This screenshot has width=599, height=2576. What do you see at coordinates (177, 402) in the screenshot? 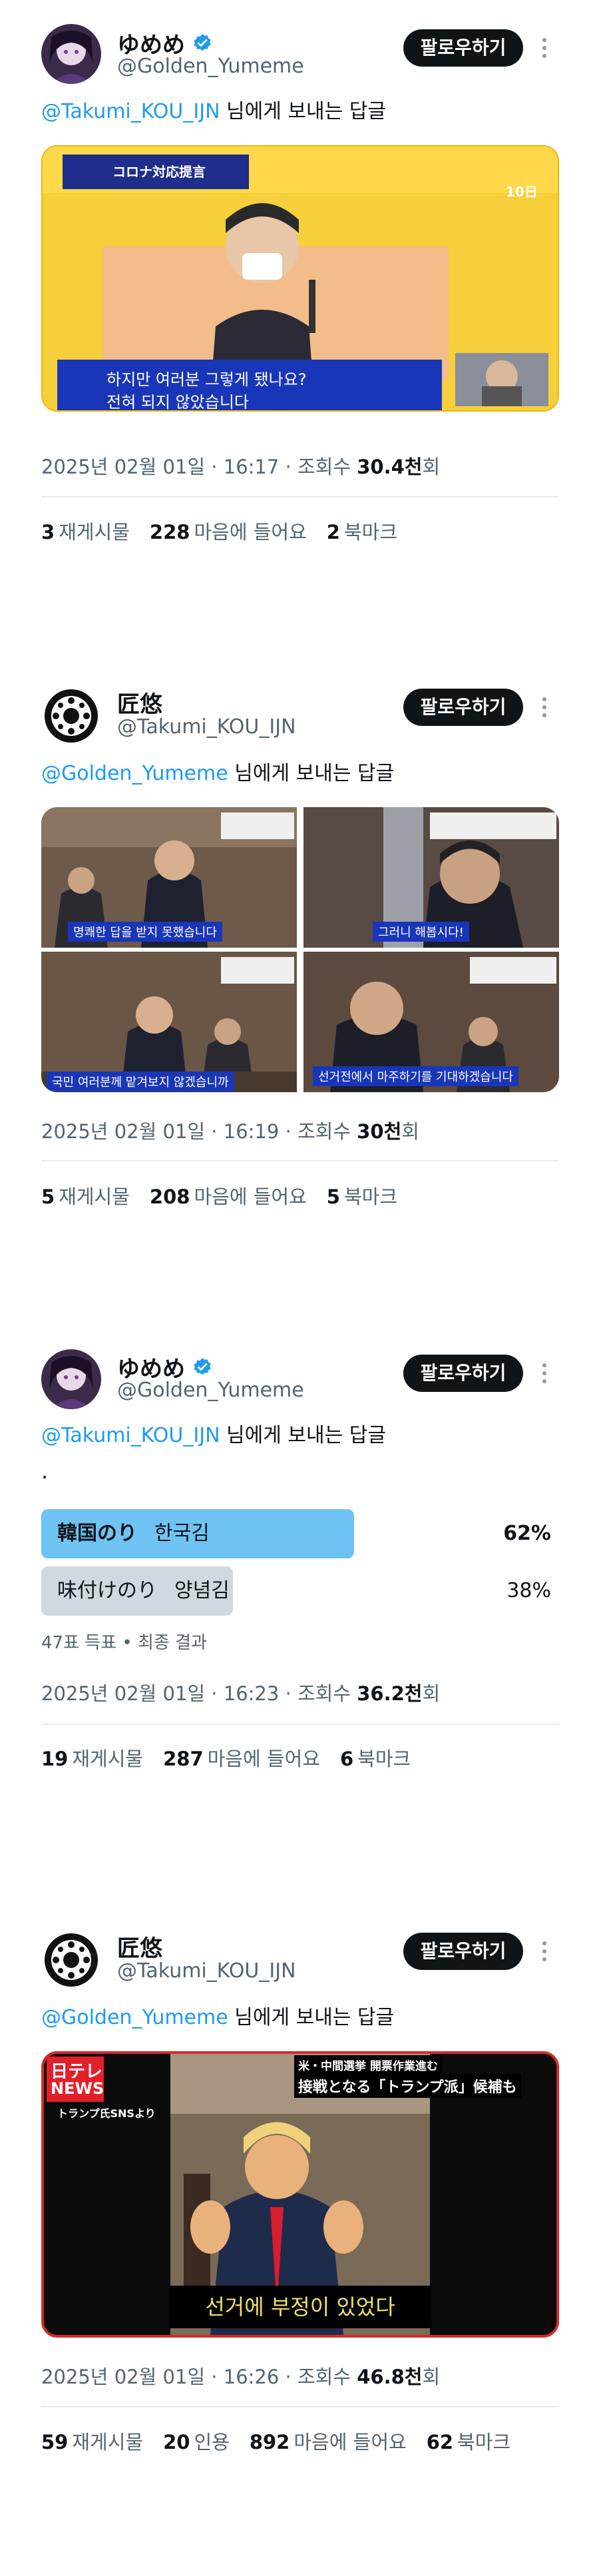
I see `video-subtitle-line-2: 전혀 되지 않았습니다` at bounding box center [177, 402].